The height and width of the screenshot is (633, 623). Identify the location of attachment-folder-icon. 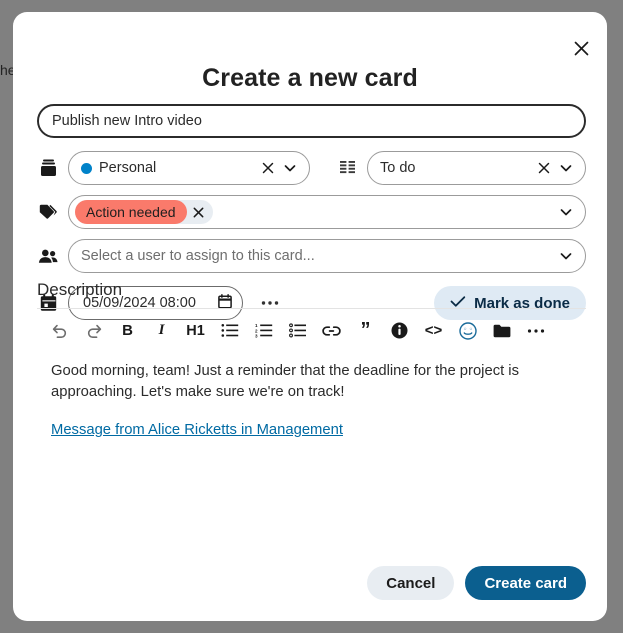
(501, 330).